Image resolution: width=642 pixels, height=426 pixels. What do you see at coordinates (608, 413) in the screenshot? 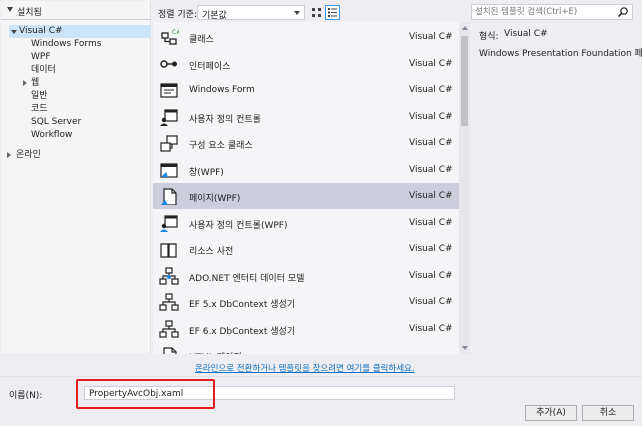
I see `cancel-button: 취소` at bounding box center [608, 413].